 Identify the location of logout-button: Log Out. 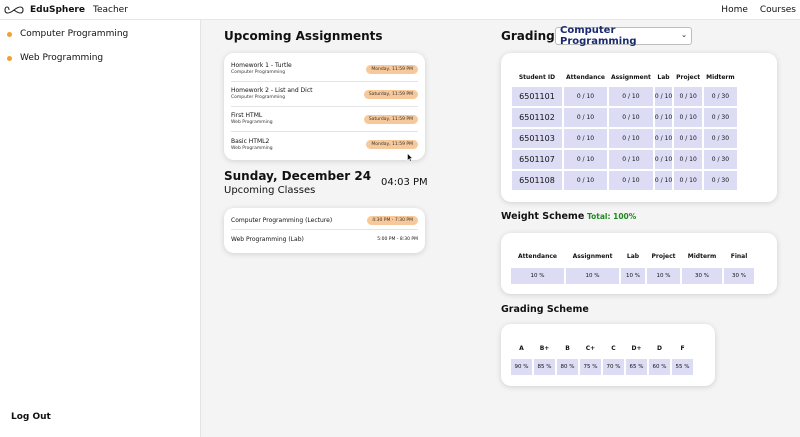
(31, 417).